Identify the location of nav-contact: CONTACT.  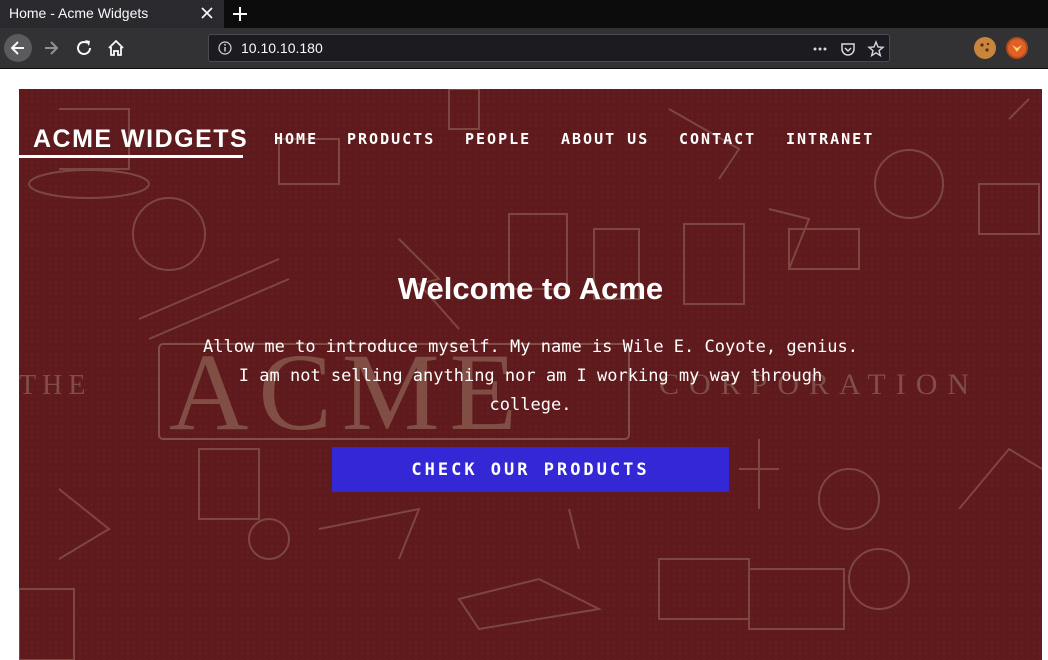
(717, 139).